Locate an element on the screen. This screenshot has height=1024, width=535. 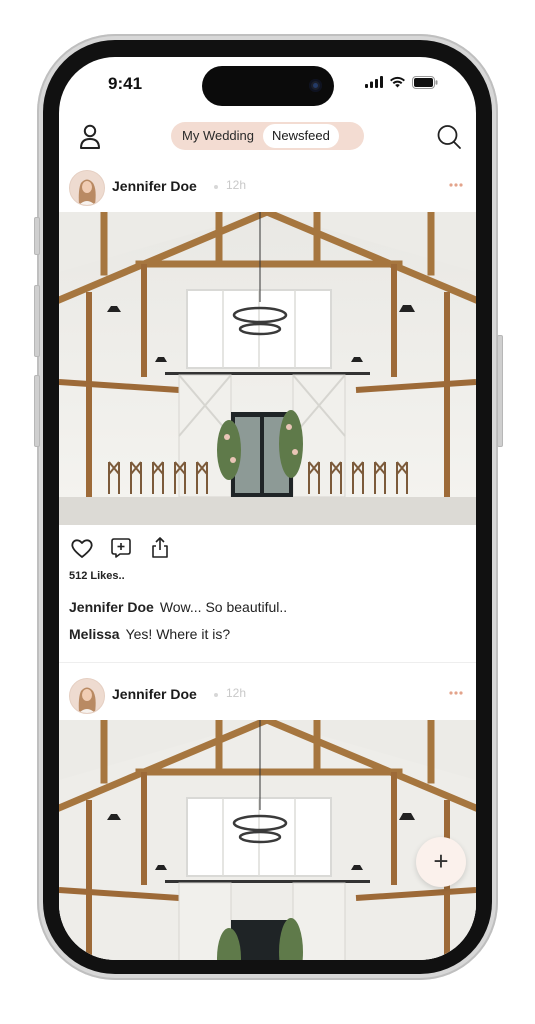
tab-my-wedding: My Wedding is located at coordinates (218, 136).